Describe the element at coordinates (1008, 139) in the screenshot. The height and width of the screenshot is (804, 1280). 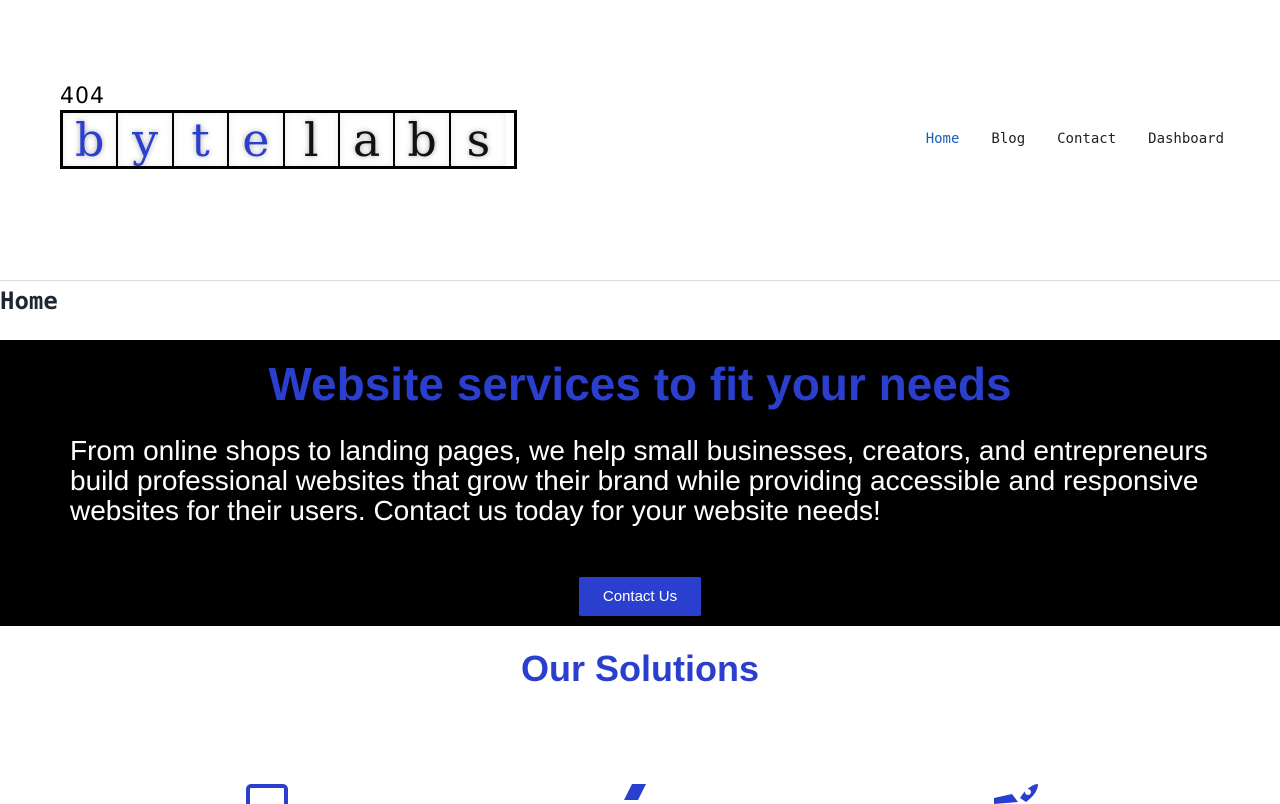
I see `nav-link-blog: Blog` at that location.